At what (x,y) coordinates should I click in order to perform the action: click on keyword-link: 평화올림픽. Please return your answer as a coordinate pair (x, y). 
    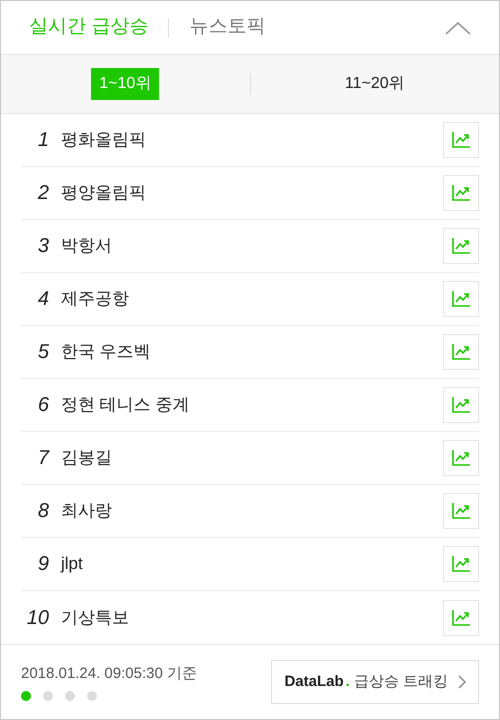
    Looking at the image, I should click on (103, 140).